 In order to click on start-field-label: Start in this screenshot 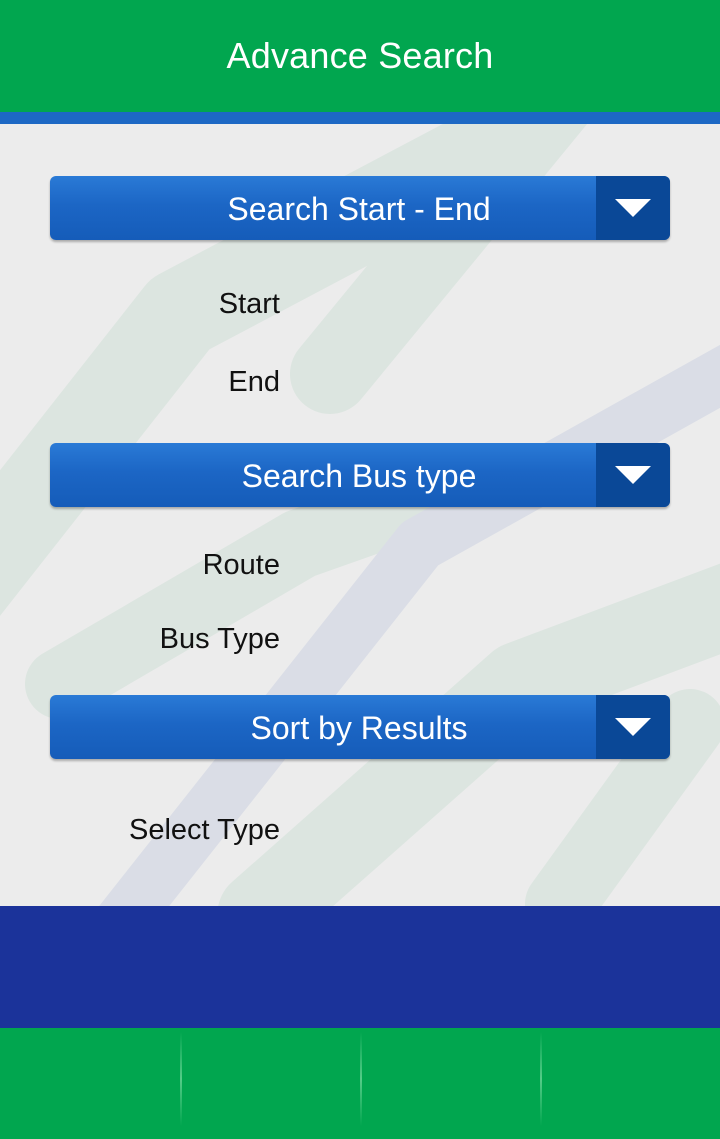, I will do `click(165, 304)`.